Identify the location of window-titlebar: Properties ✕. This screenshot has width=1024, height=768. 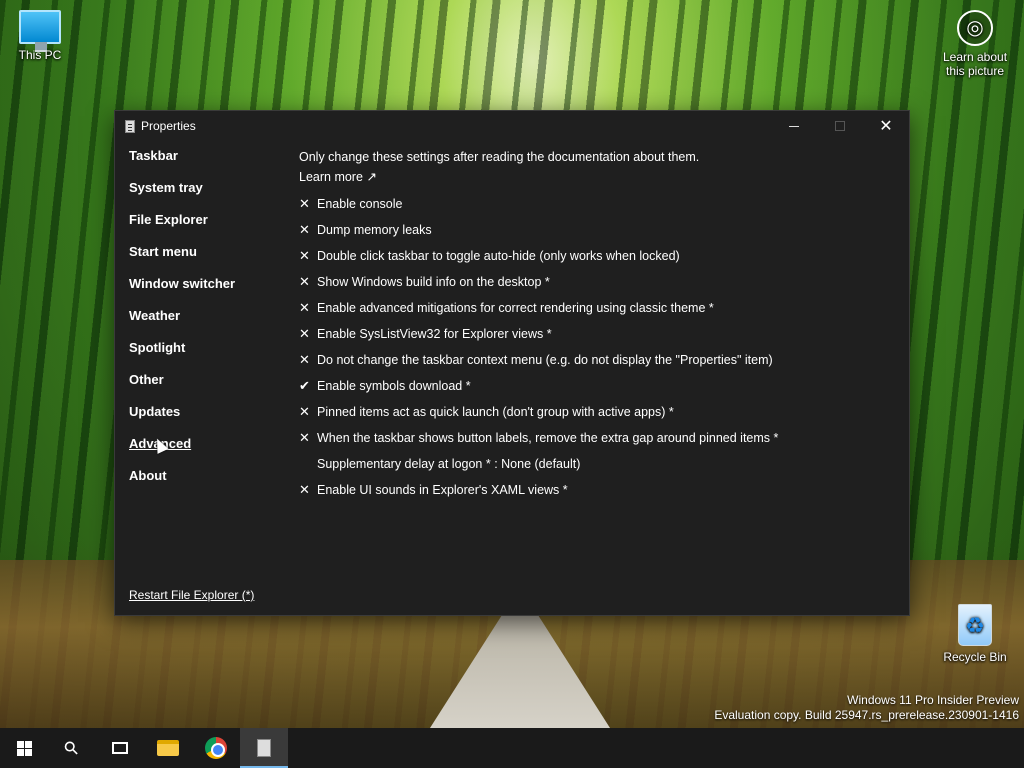
(512, 126).